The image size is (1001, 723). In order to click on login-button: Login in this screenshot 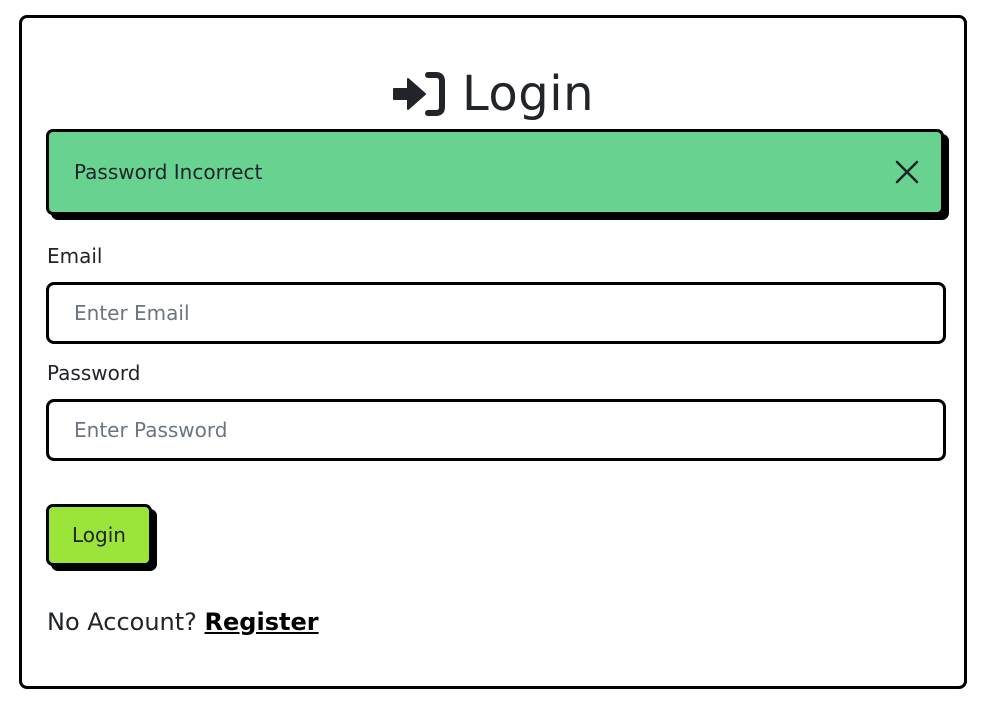, I will do `click(99, 535)`.